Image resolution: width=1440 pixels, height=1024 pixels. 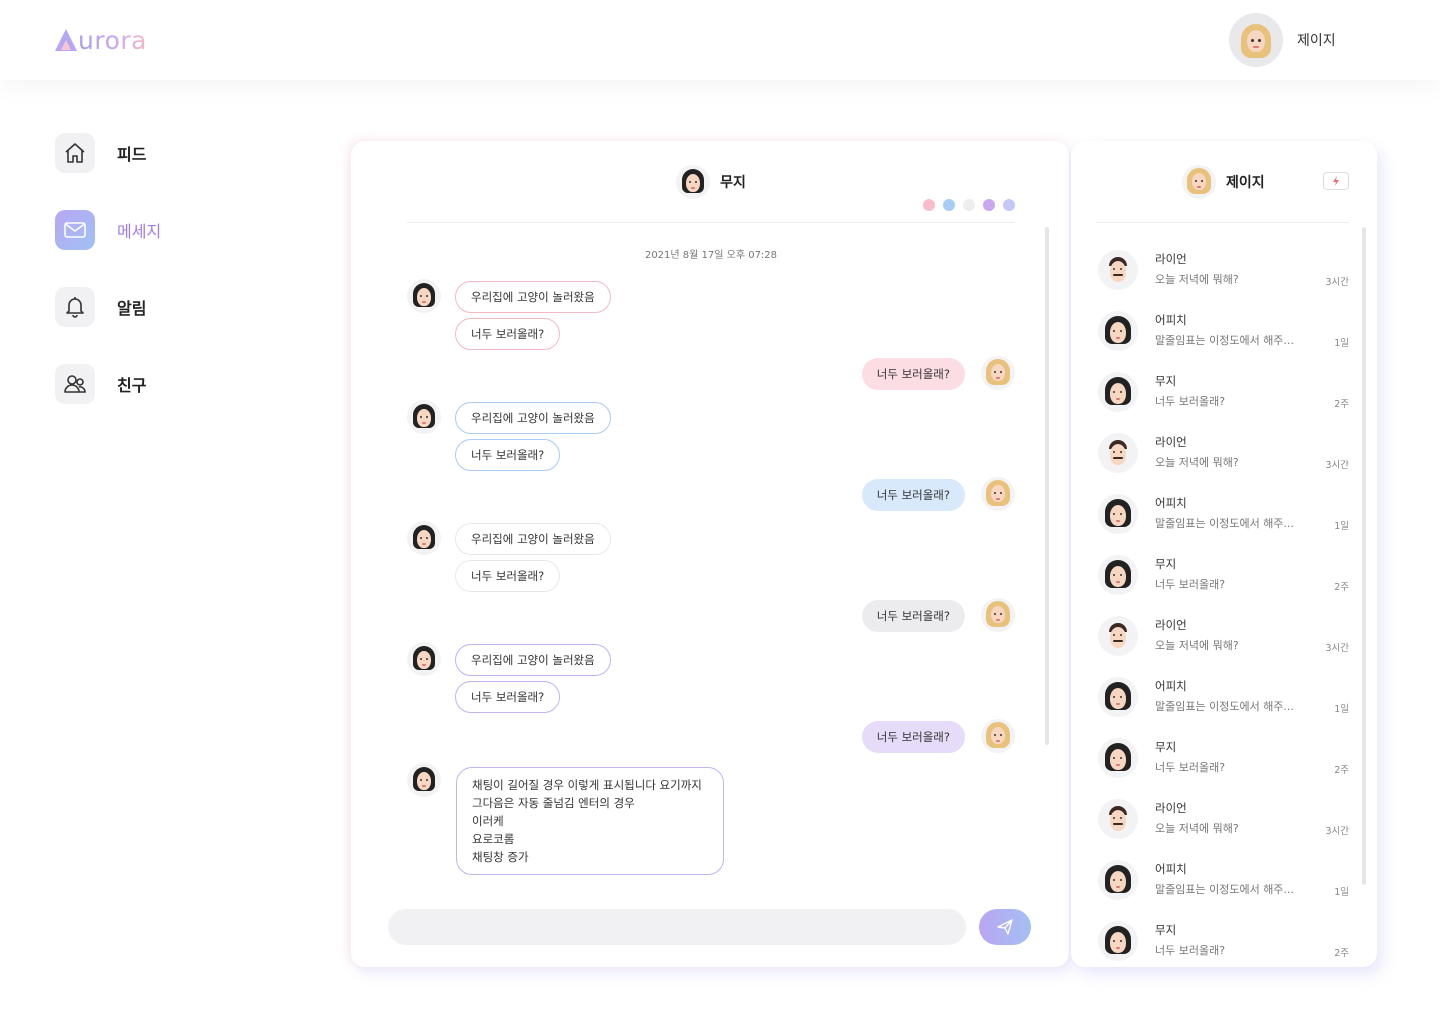 I want to click on friend-list-item: 무지너두 보러올래? 2주, so click(x=1222, y=575).